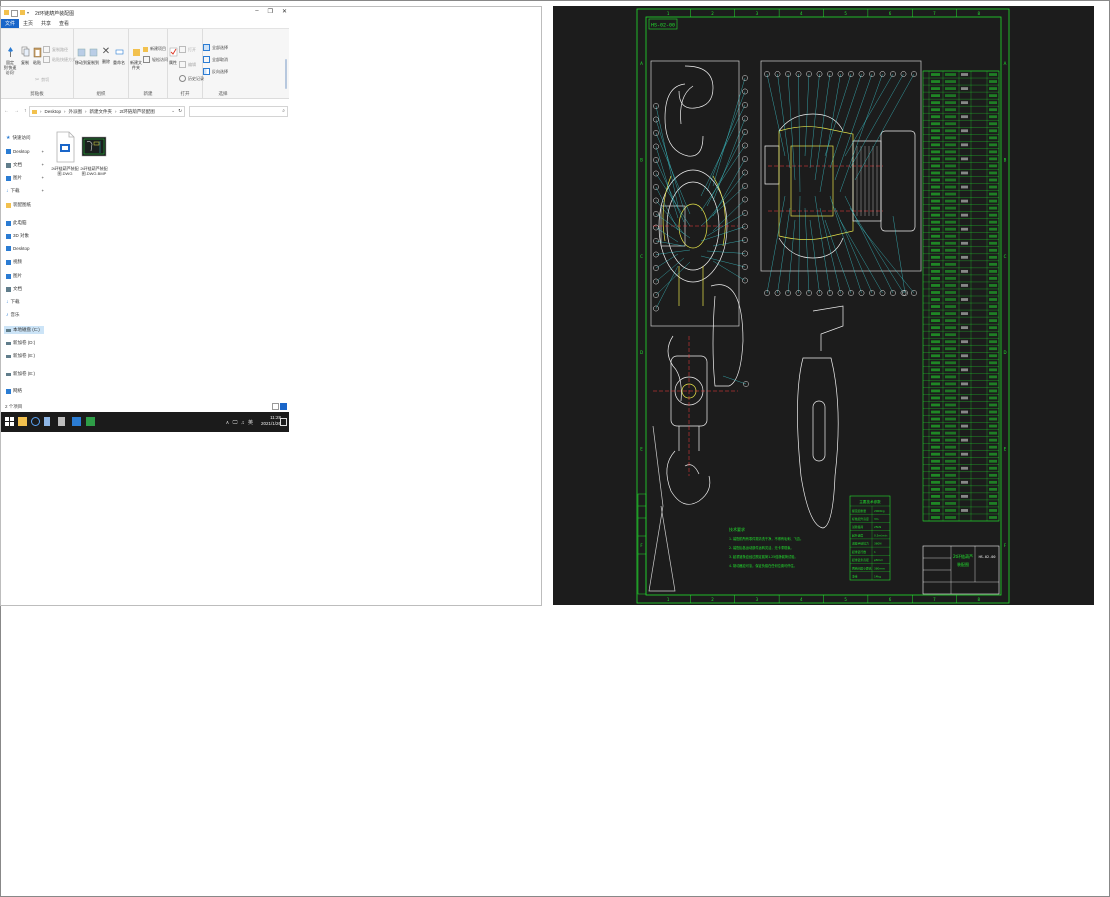 The image size is (1110, 897). Describe the element at coordinates (215, 71) in the screenshot. I see `invert-selection-button: 反向选择` at that location.